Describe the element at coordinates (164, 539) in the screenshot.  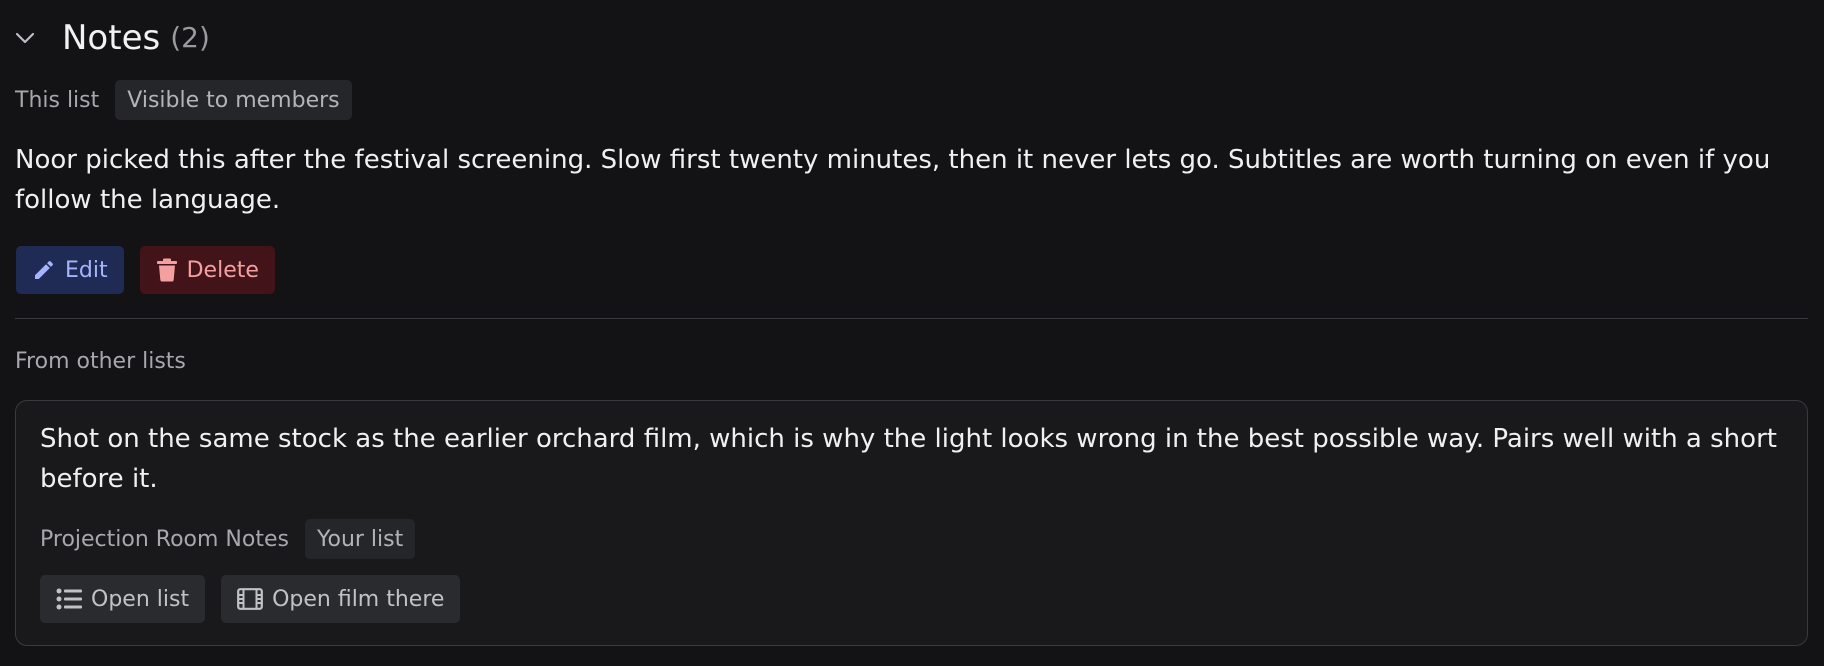
I see `list-name: Projection Room Notes` at that location.